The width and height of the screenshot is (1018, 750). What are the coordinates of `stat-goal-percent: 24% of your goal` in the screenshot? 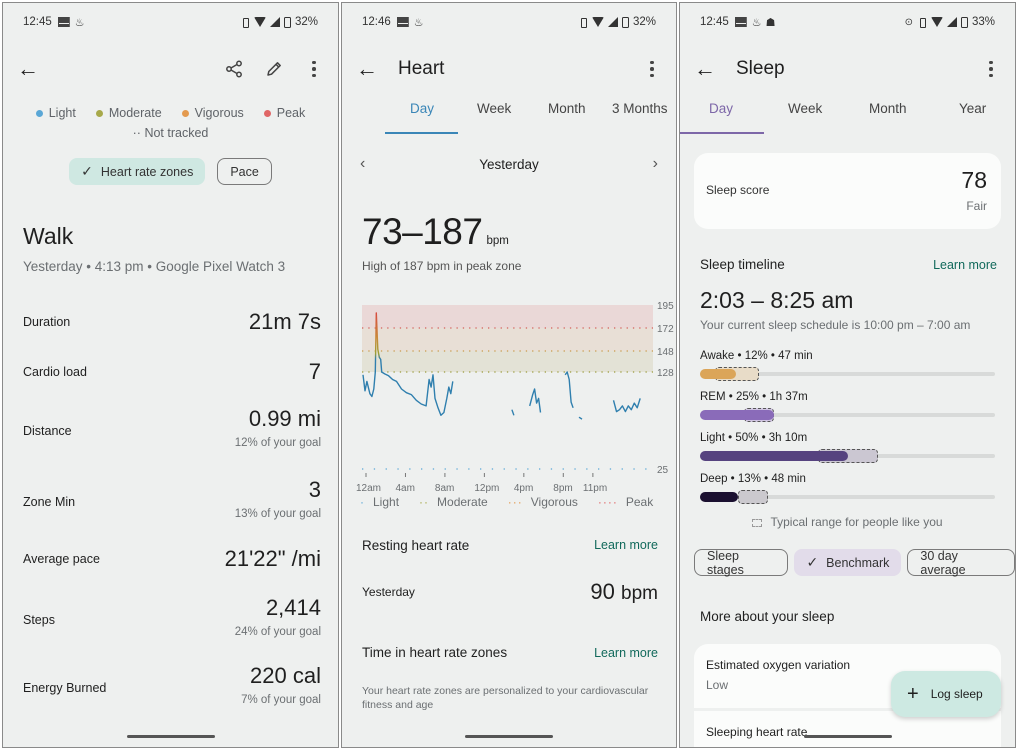 It's located at (277, 632).